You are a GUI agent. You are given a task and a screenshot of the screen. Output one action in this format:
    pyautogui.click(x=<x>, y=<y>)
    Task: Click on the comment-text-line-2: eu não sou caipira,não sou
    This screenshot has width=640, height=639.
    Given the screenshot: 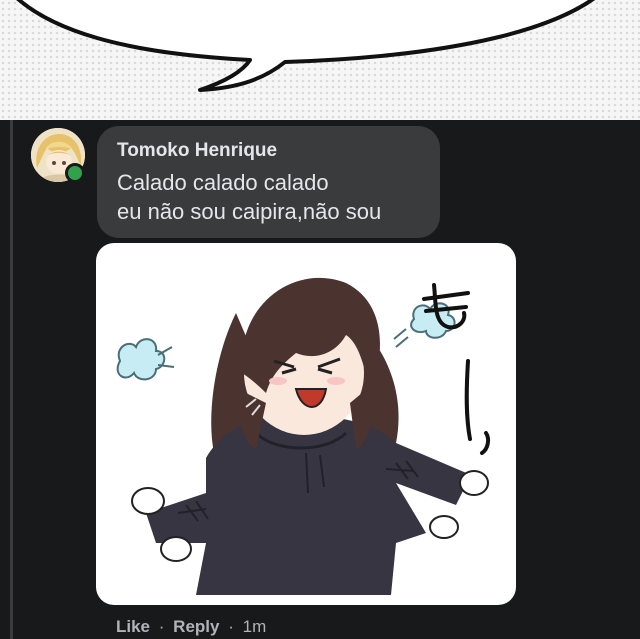 What is the action you would take?
    pyautogui.click(x=249, y=211)
    